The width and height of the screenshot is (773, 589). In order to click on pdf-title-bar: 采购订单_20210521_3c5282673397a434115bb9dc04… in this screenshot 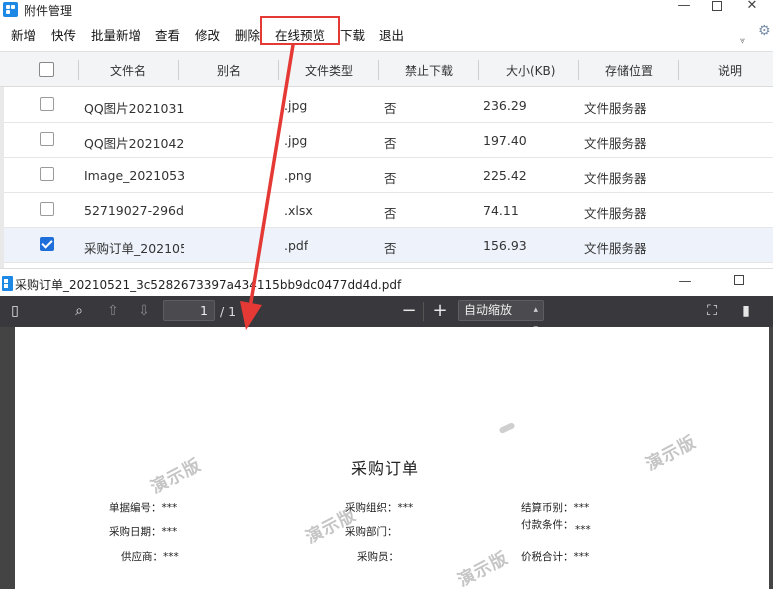, I will do `click(386, 282)`.